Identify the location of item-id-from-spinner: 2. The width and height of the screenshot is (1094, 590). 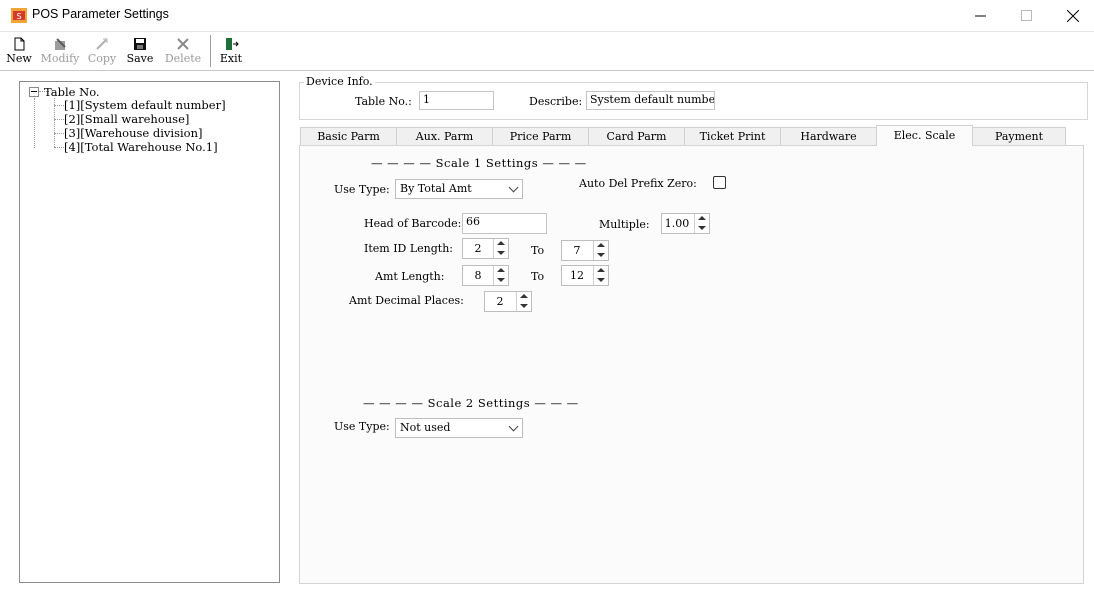
(485, 248).